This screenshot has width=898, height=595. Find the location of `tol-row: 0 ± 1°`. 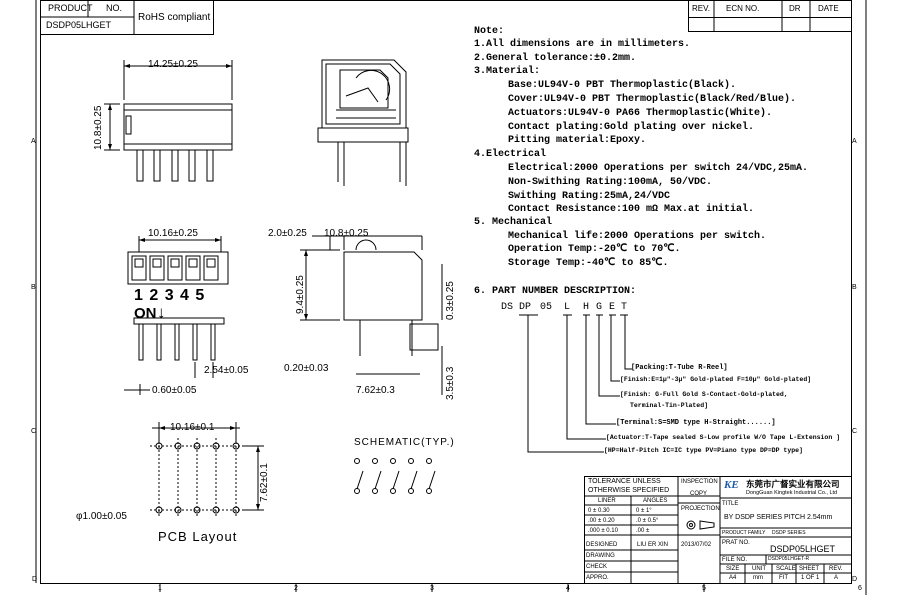

tol-row: 0 ± 1° is located at coordinates (644, 511).